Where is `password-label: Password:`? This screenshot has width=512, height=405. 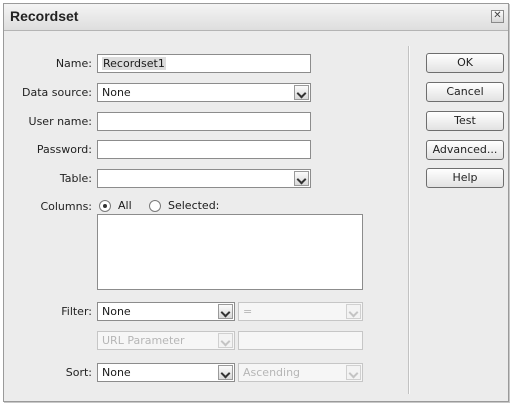 password-label: Password: is located at coordinates (64, 149).